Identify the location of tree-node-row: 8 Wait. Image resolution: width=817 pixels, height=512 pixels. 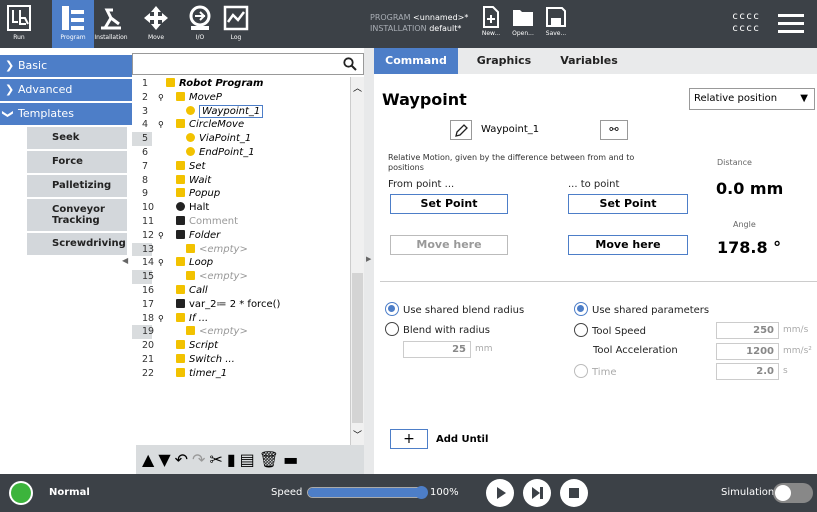
(241, 181).